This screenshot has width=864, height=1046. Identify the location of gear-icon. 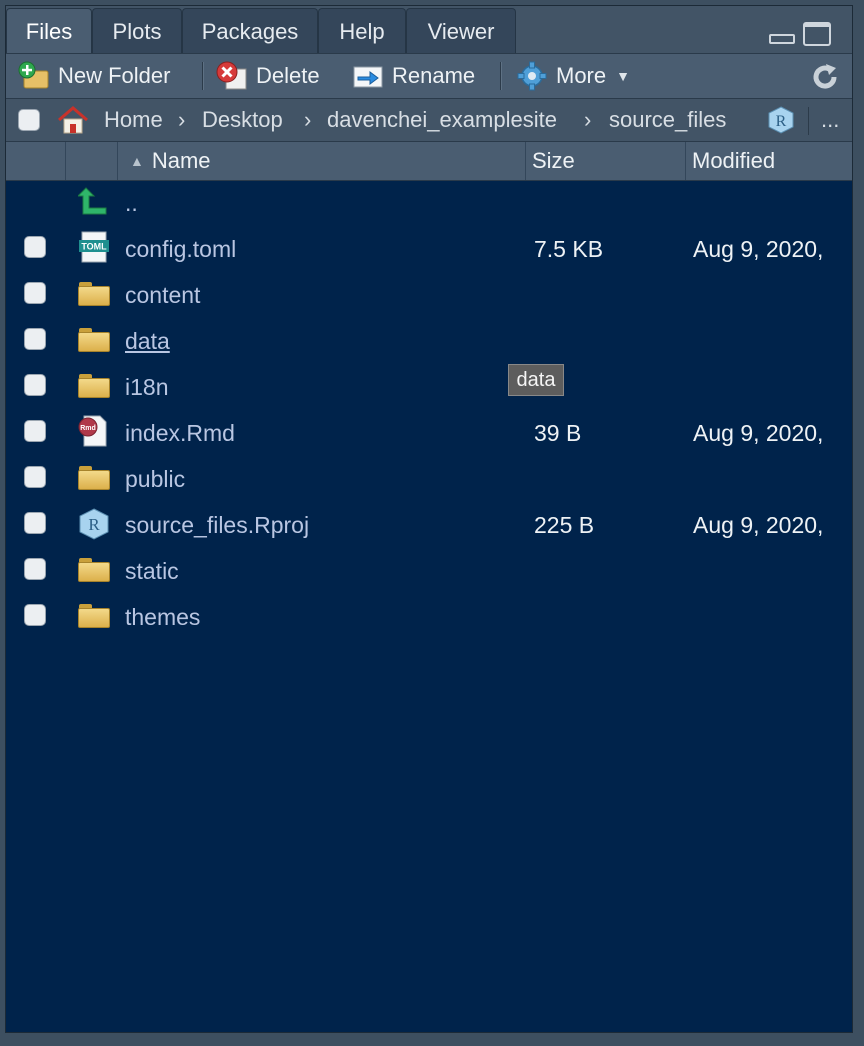
(532, 76).